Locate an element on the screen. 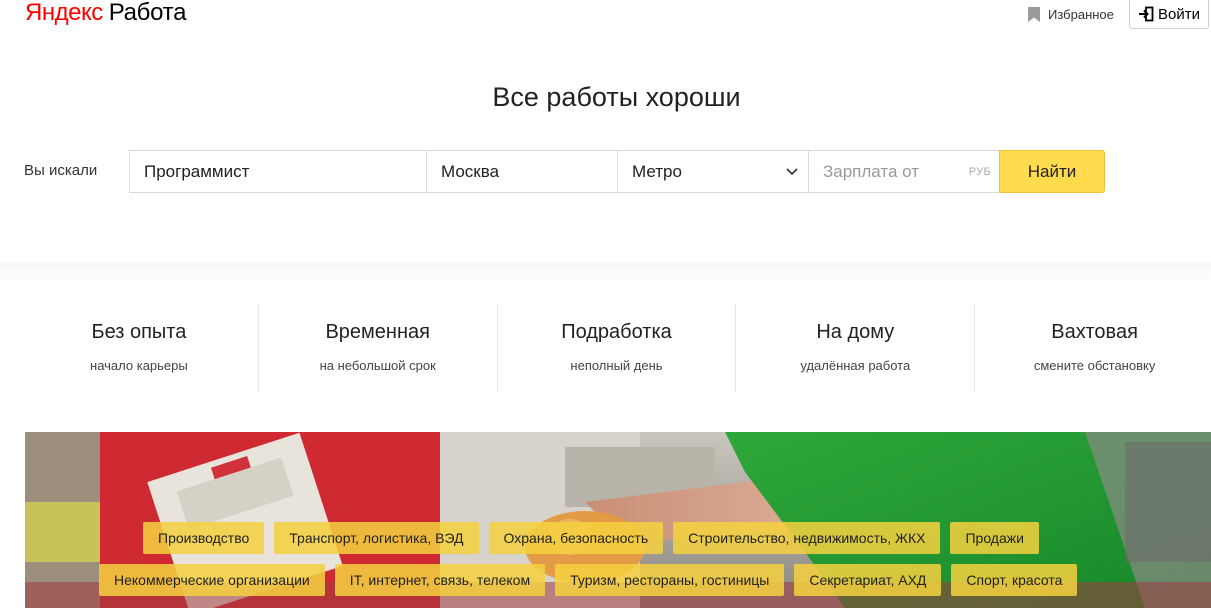 This screenshot has width=1211, height=608. city-input is located at coordinates (529, 171).